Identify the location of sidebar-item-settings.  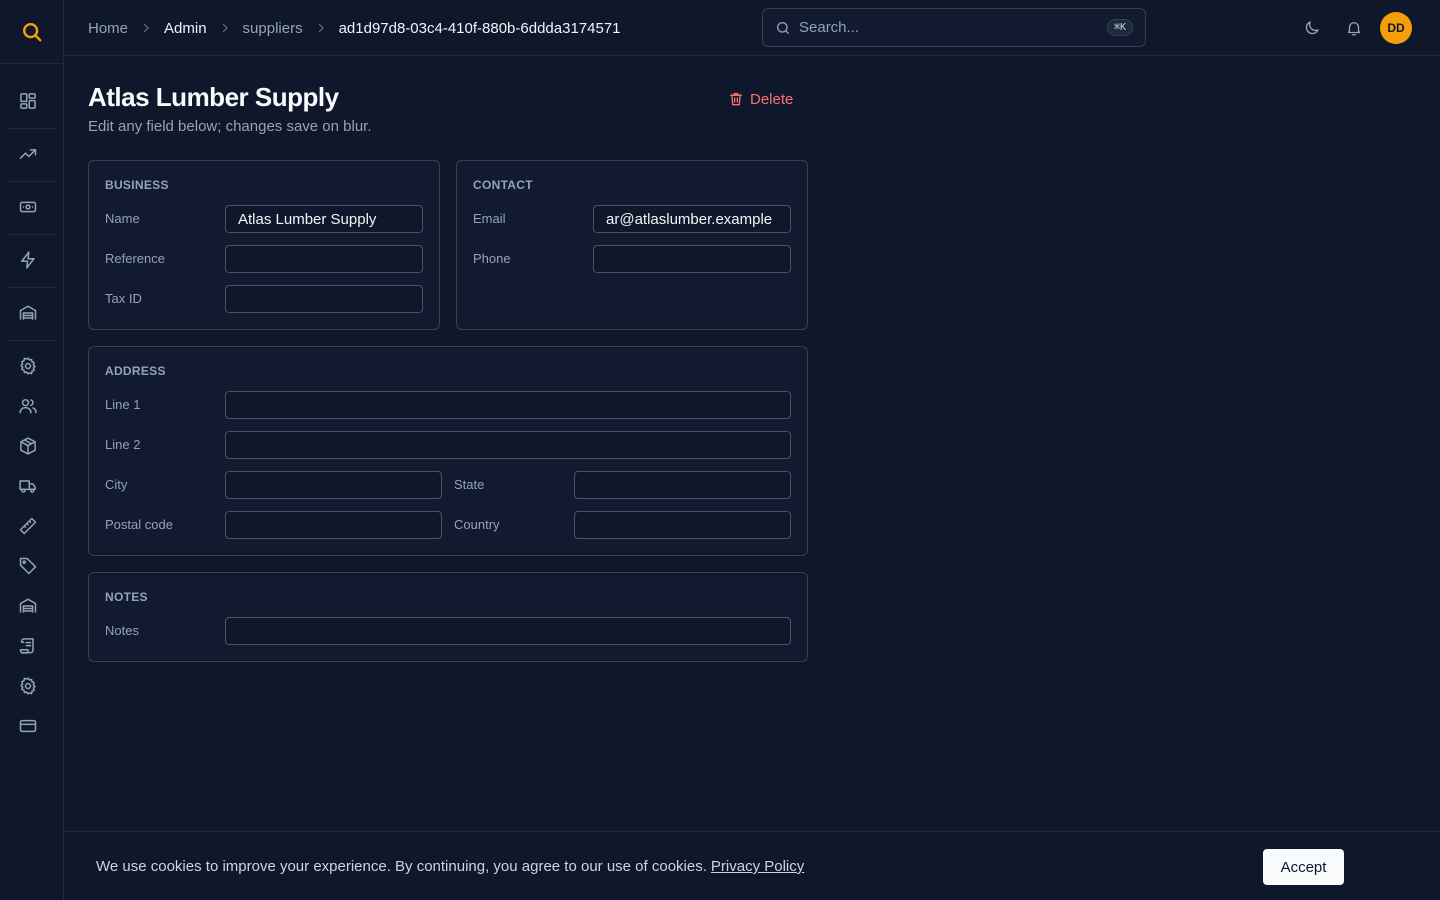
(28, 366).